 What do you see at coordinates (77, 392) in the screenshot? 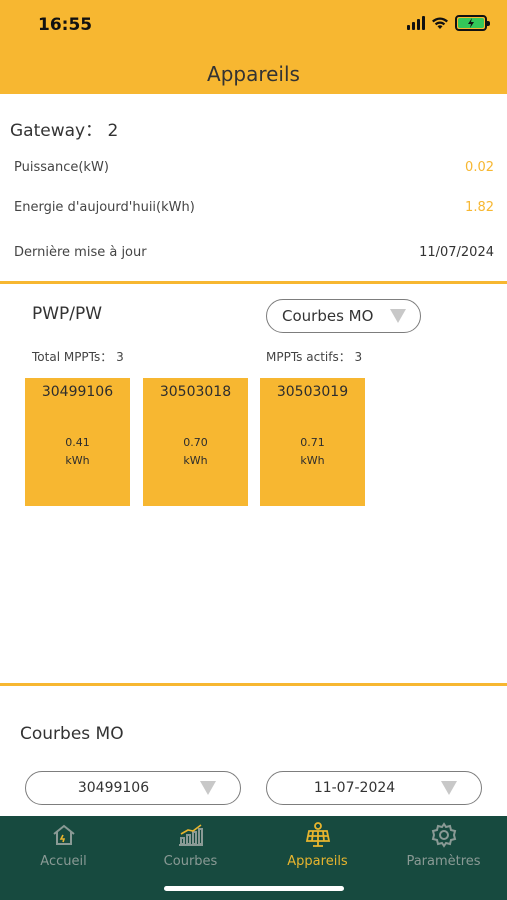
I see `mppt-id: 30499106` at bounding box center [77, 392].